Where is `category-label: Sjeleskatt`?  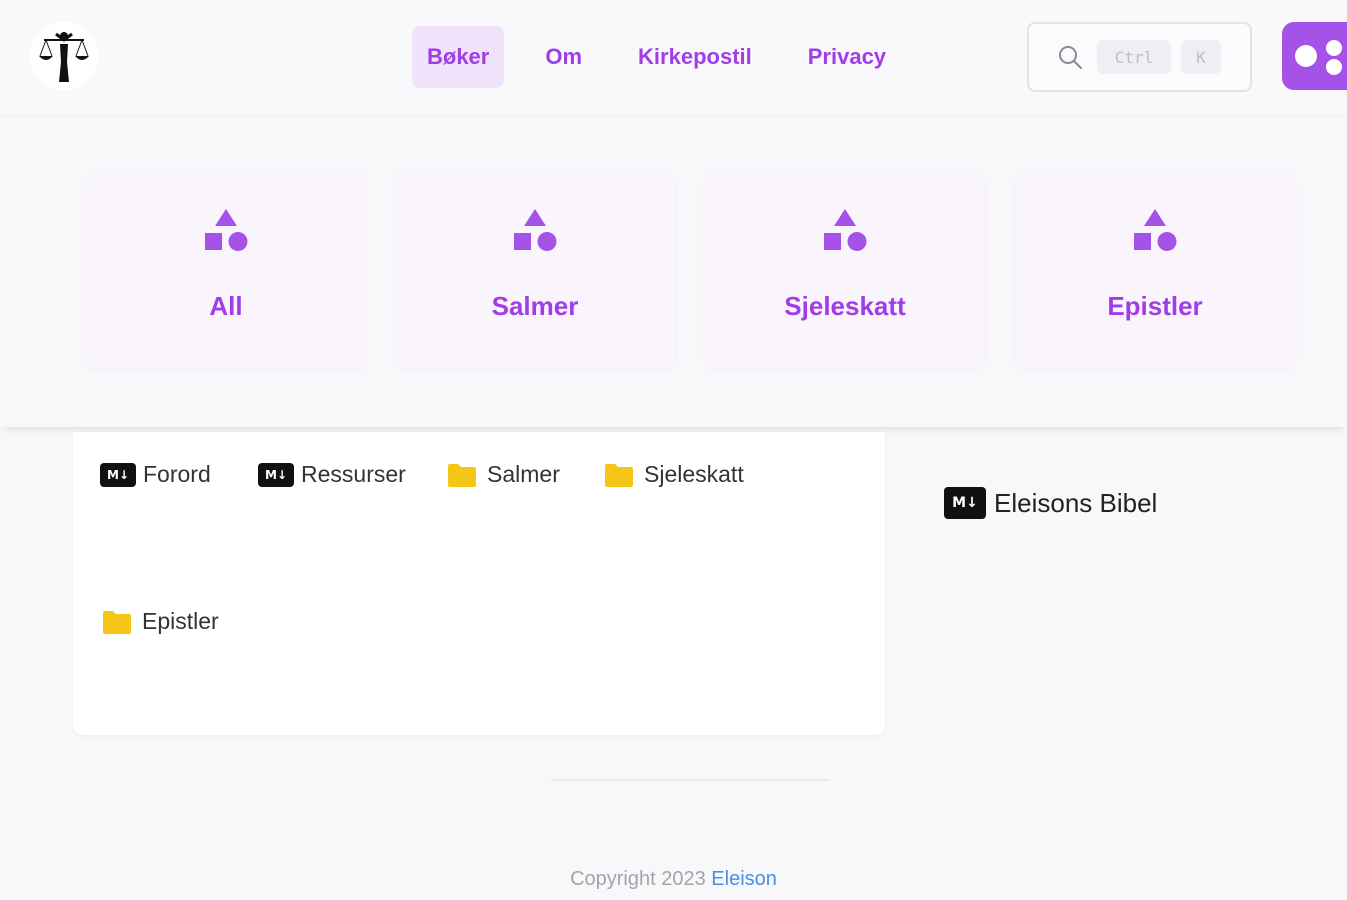
category-label: Sjeleskatt is located at coordinates (845, 306).